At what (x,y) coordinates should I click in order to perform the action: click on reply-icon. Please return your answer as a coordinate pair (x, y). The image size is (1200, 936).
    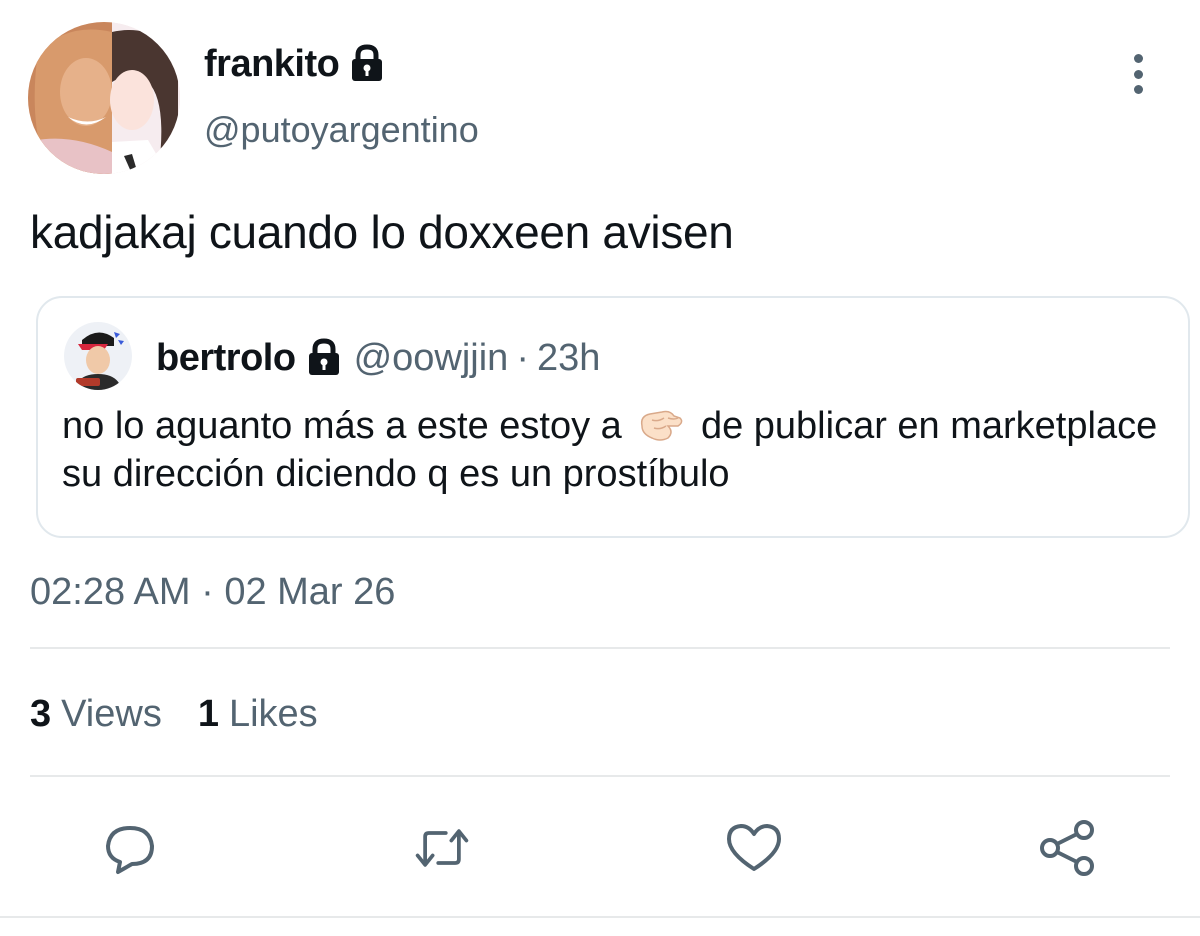
    Looking at the image, I should click on (130, 850).